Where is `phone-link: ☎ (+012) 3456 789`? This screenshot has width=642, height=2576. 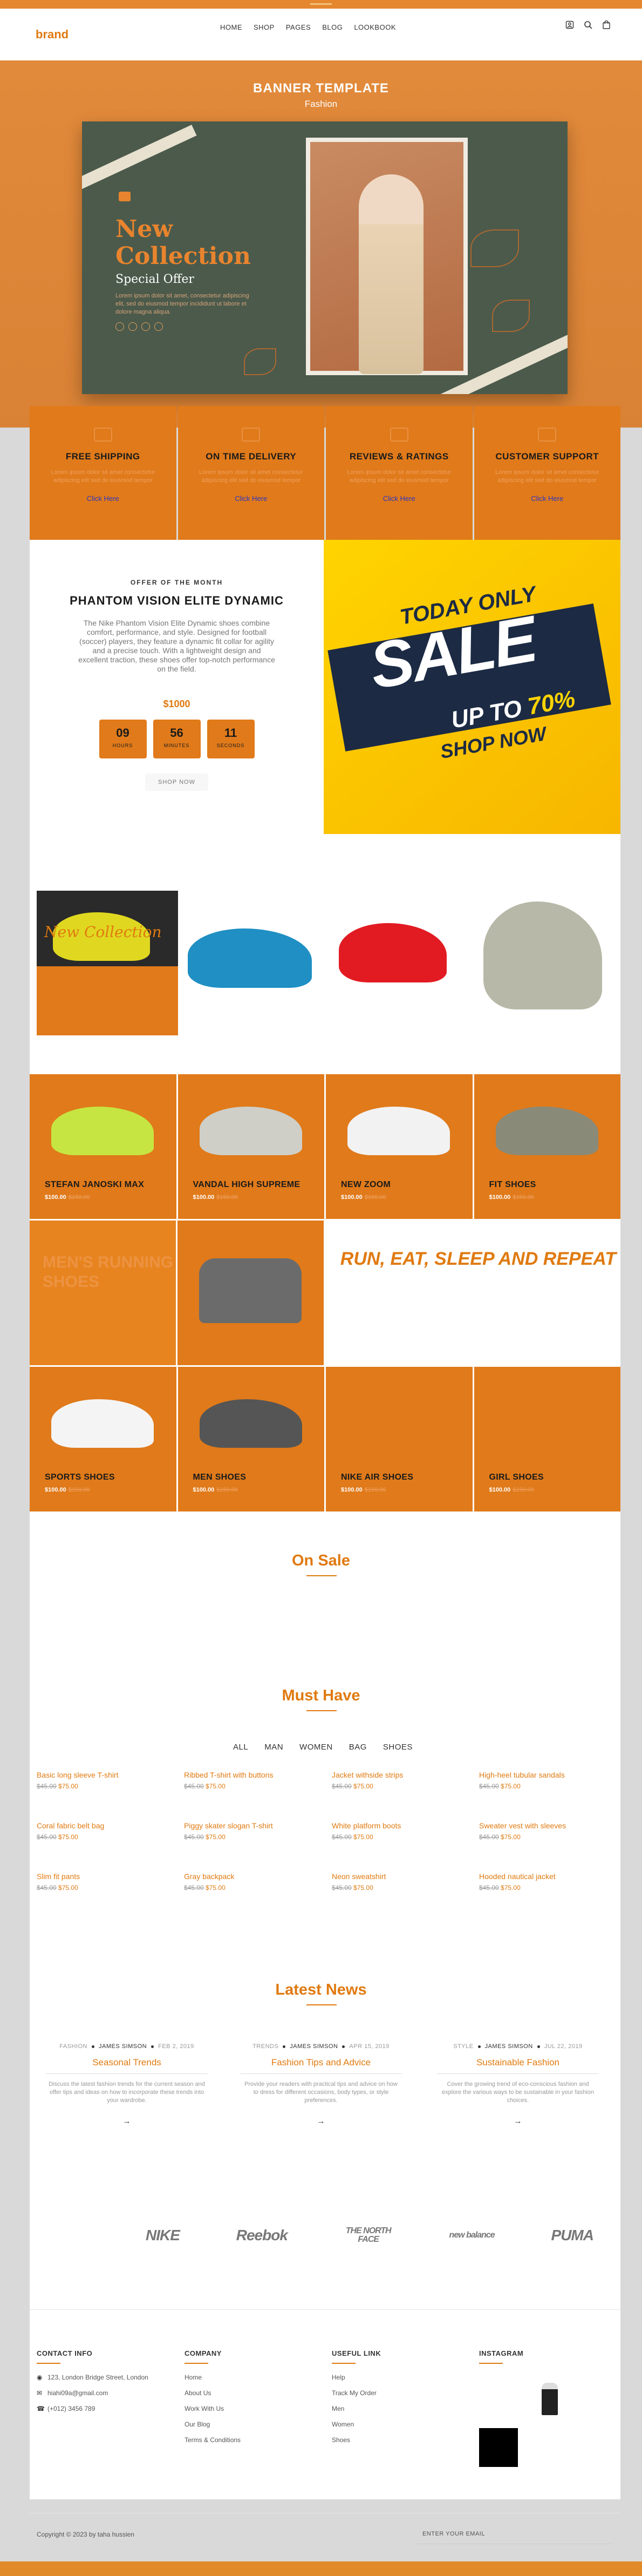 phone-link: ☎ (+012) 3456 789 is located at coordinates (93, 2409).